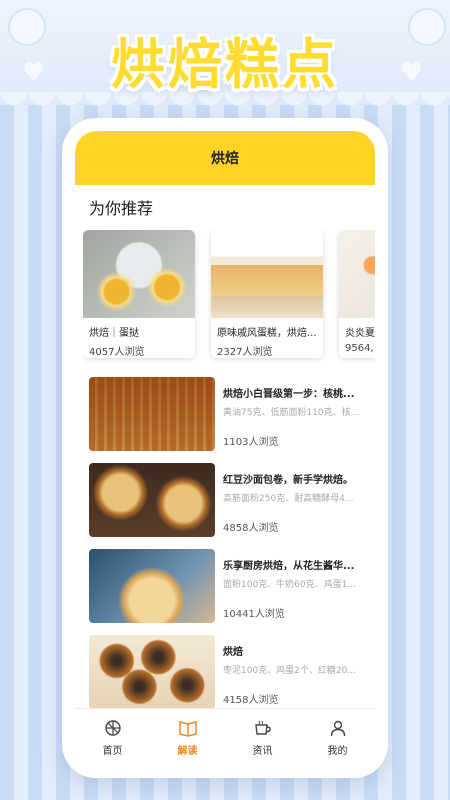 The height and width of the screenshot is (800, 450). What do you see at coordinates (254, 614) in the screenshot?
I see `view-count: 10441人浏览` at bounding box center [254, 614].